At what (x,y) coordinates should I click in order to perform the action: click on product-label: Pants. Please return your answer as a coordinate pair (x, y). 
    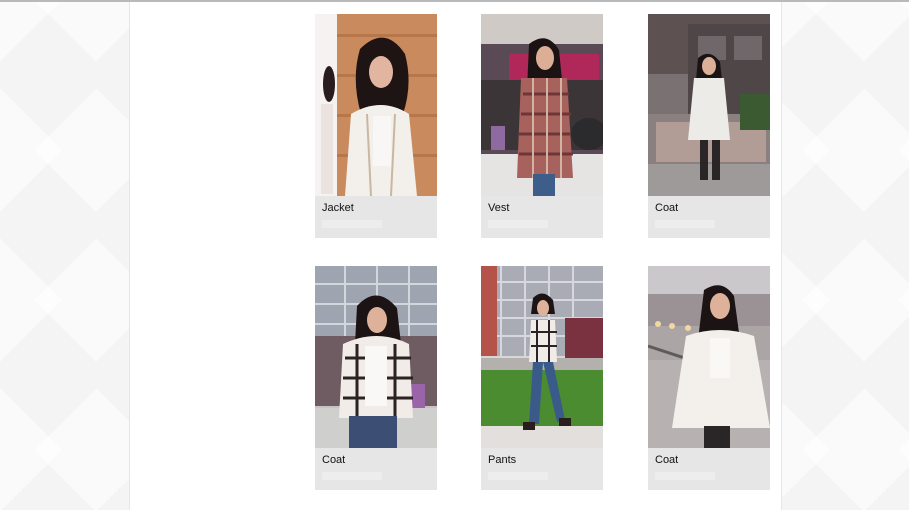
    Looking at the image, I should click on (502, 460).